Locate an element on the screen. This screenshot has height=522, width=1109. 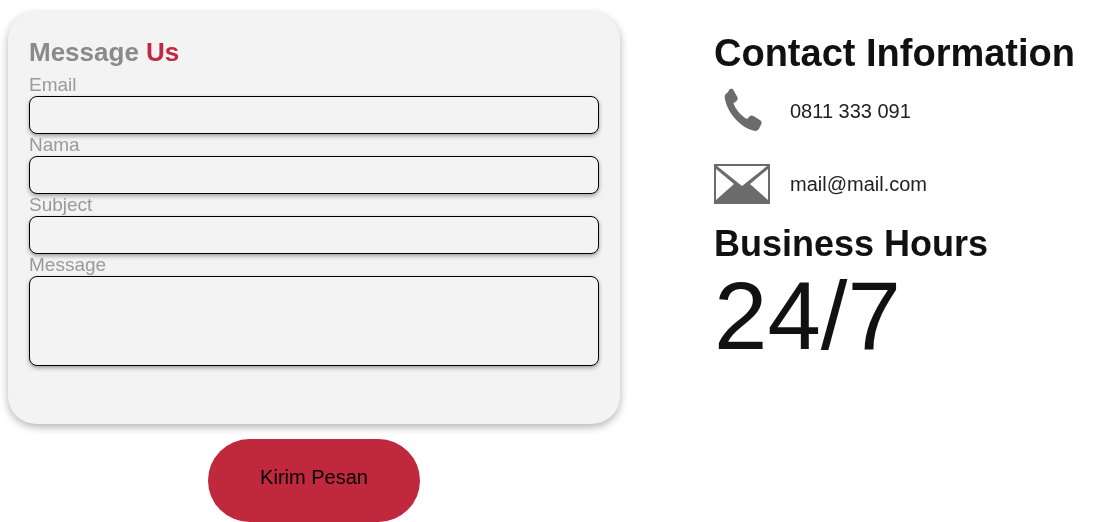
mail-icon is located at coordinates (742, 184).